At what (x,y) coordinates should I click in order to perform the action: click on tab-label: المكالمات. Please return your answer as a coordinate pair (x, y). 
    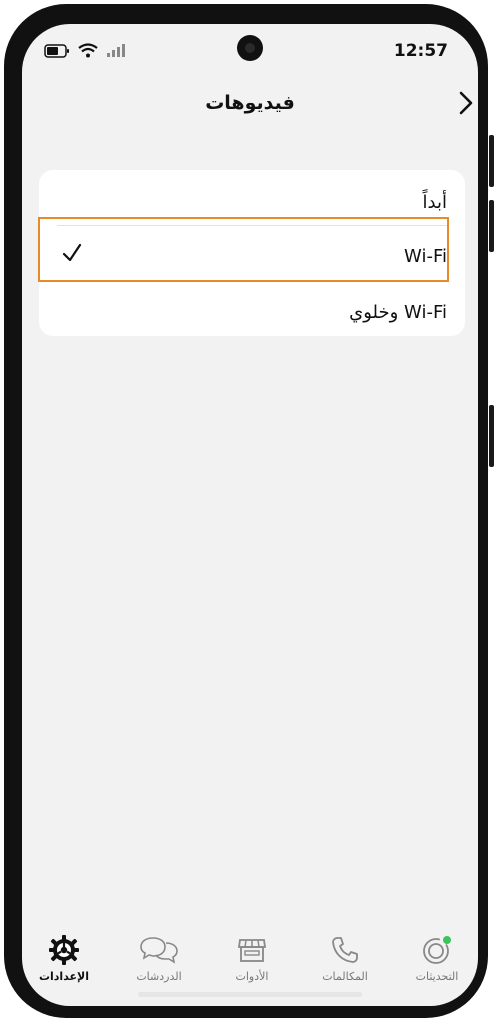
    Looking at the image, I should click on (345, 976).